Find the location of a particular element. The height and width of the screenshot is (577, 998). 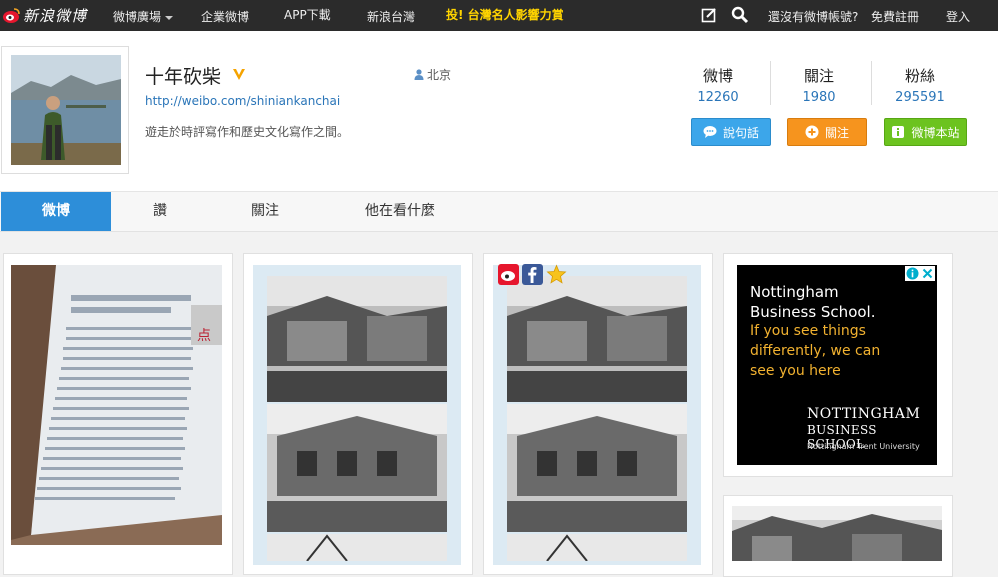

ad-controls is located at coordinates (920, 273).